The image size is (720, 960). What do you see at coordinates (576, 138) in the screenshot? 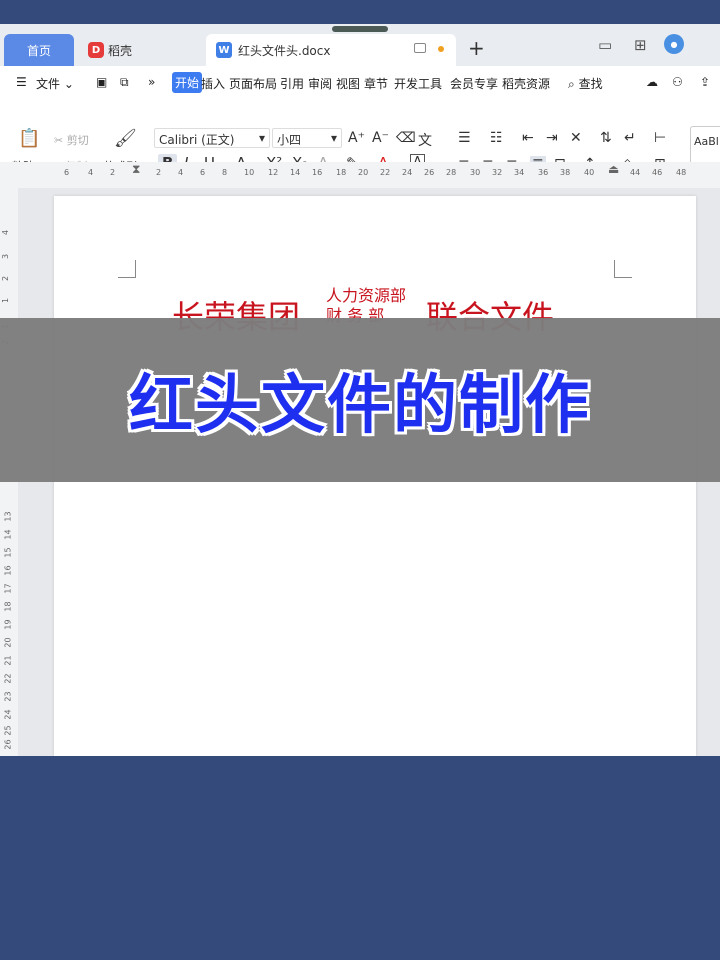
I see `chinese-layout-icon: ✕` at bounding box center [576, 138].